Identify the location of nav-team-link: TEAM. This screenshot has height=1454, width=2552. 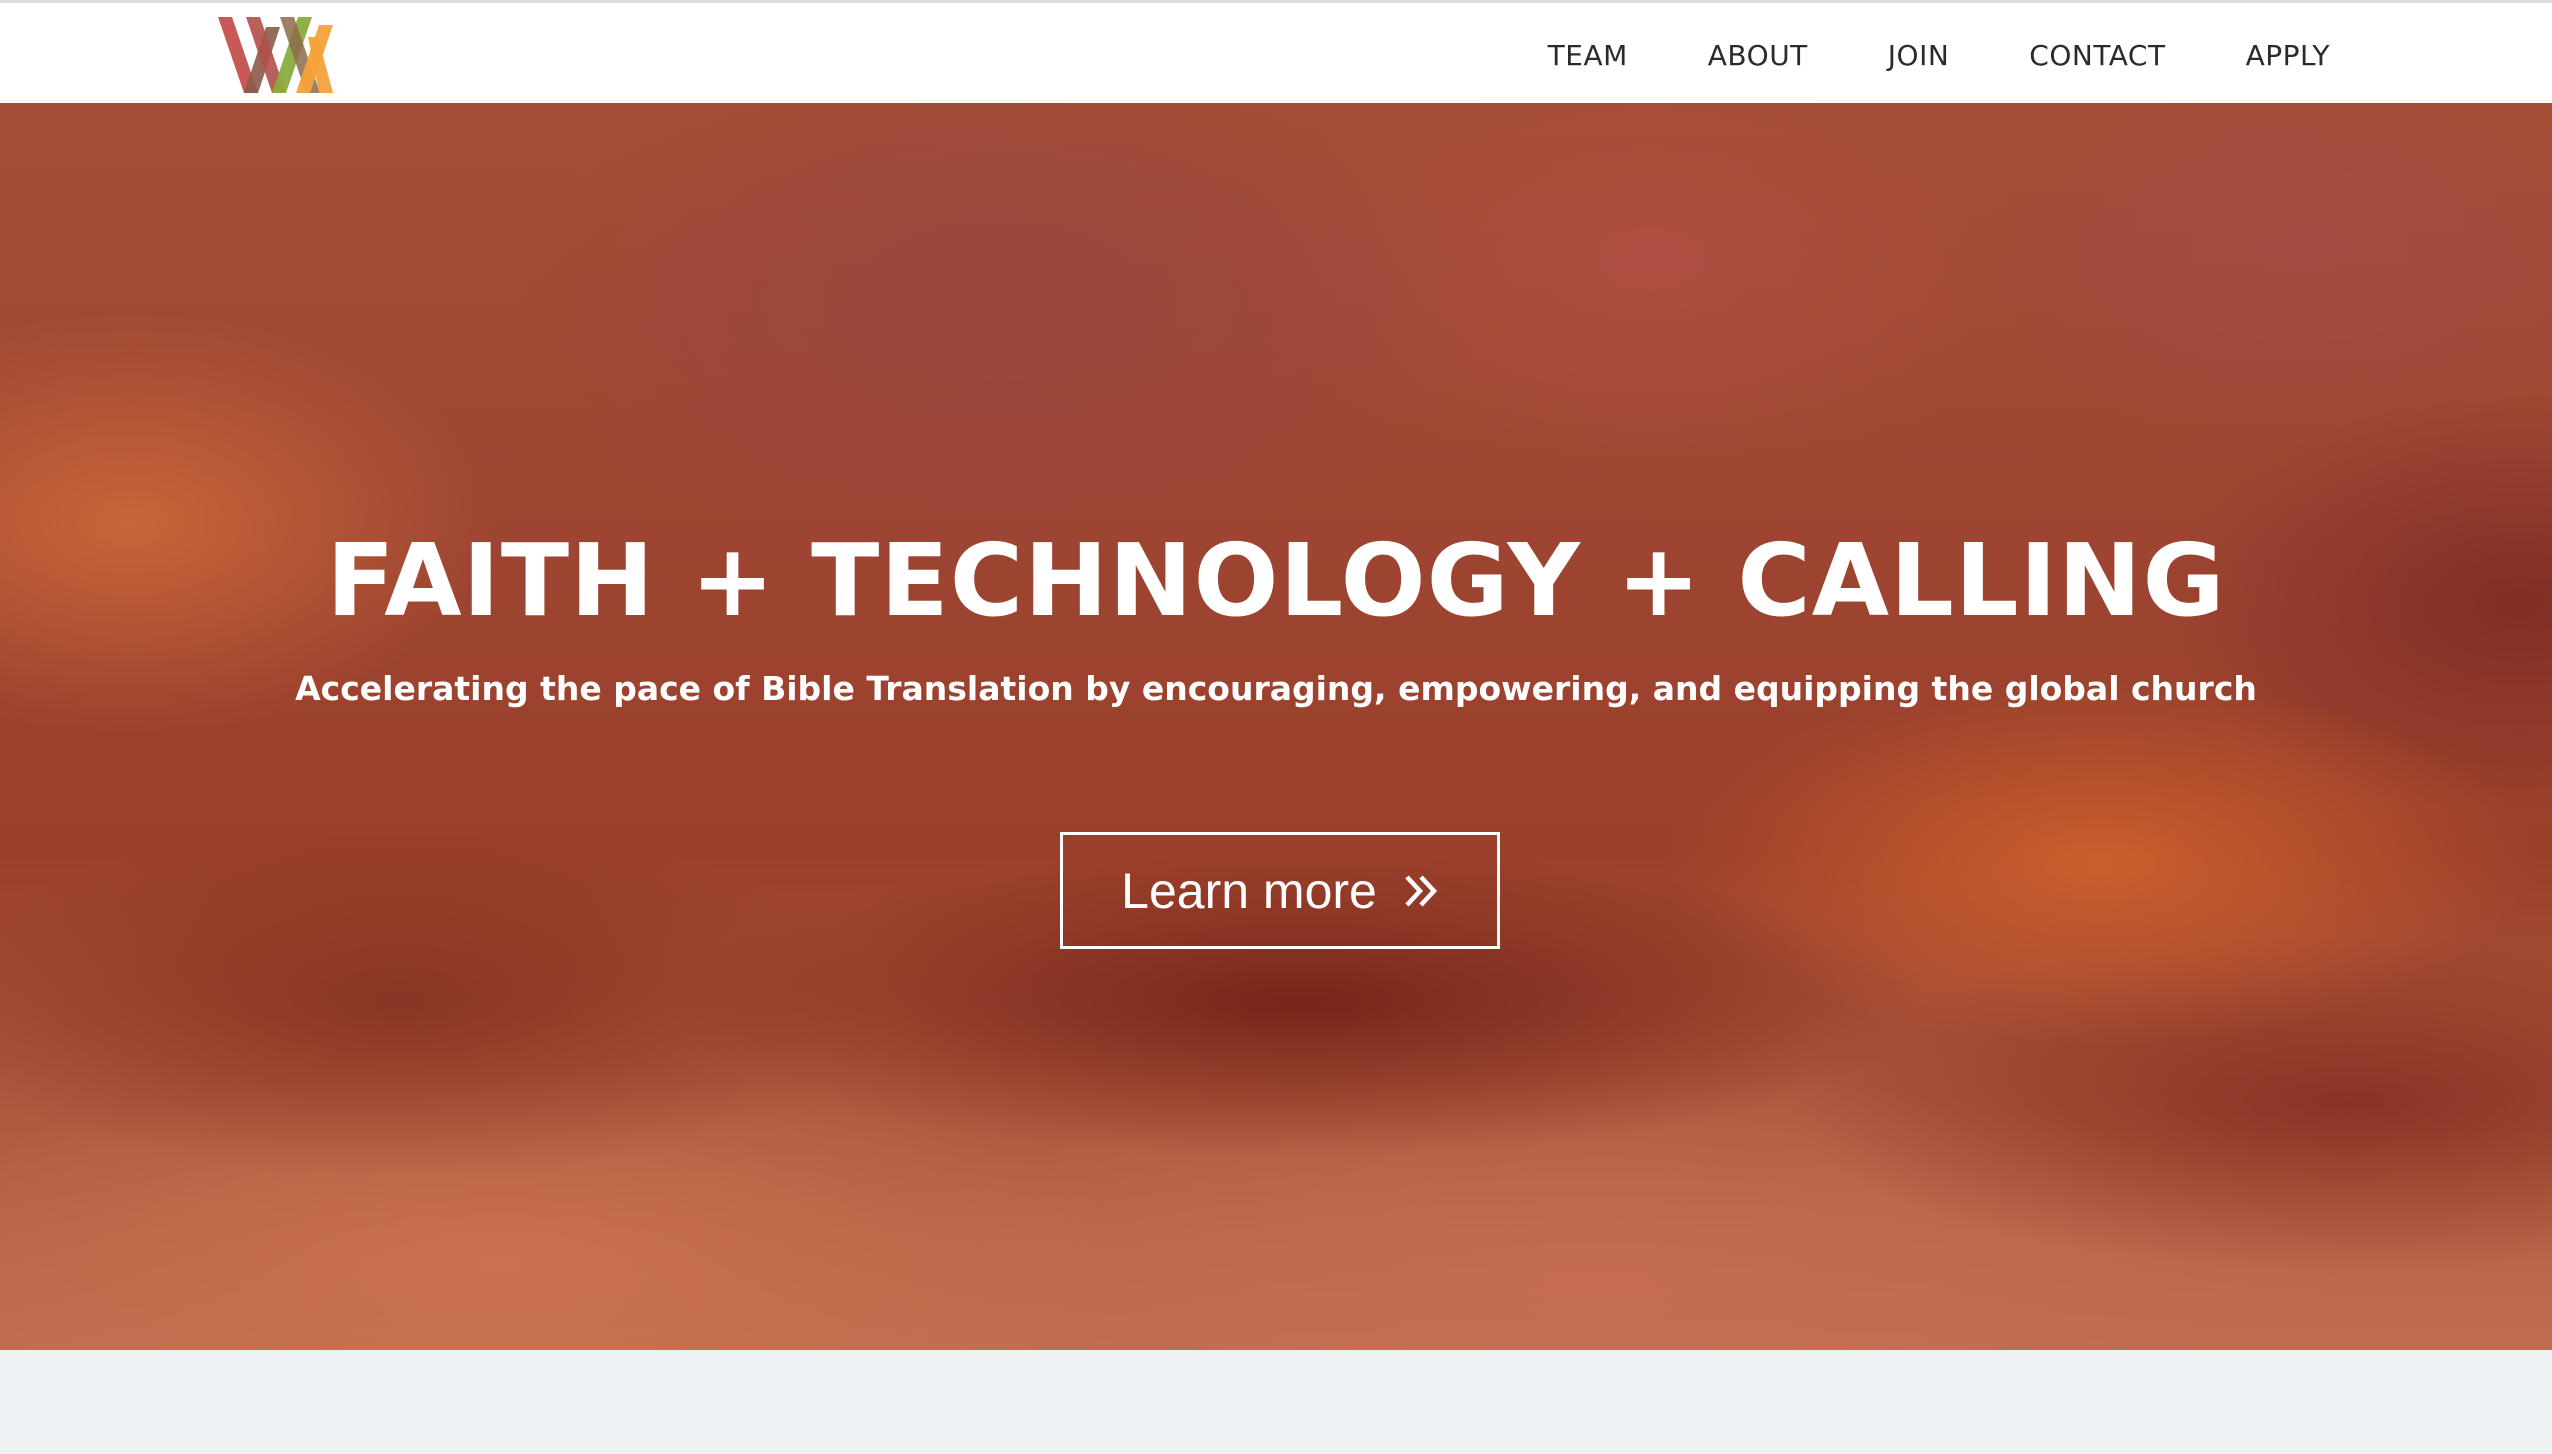
(1588, 55).